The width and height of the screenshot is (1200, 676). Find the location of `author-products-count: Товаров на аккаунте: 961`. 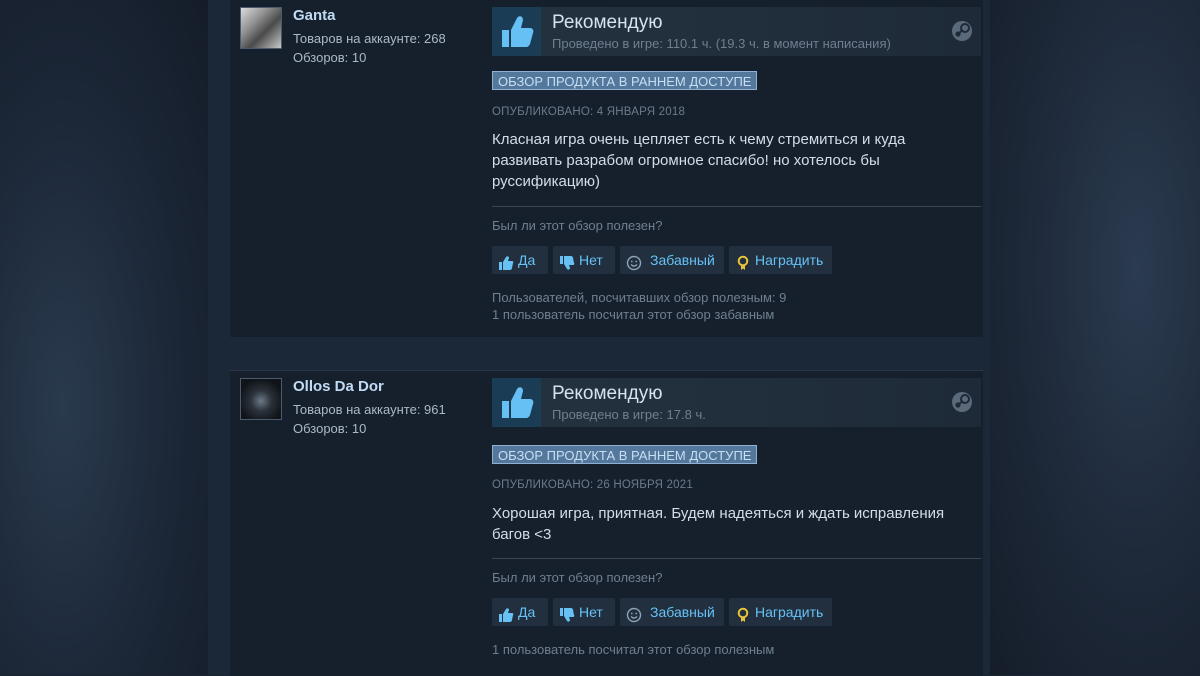

author-products-count: Товаров на аккаунте: 961 is located at coordinates (369, 409).